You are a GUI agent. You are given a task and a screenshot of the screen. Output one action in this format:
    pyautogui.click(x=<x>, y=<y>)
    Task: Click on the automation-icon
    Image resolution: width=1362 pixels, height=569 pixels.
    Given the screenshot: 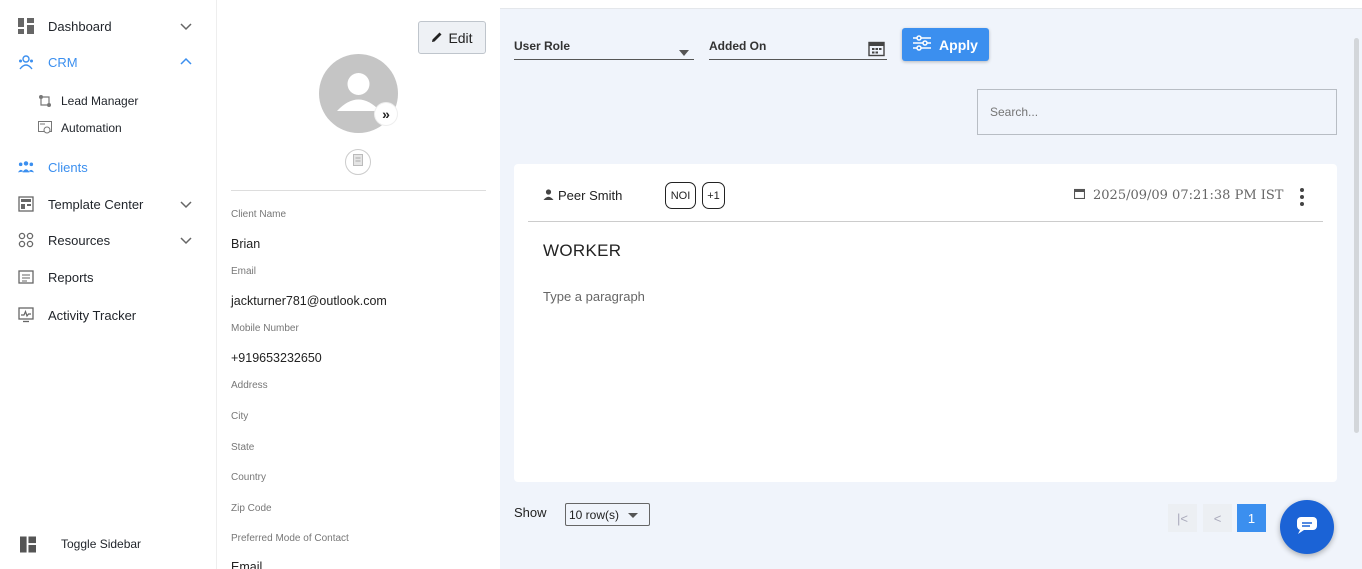 What is the action you would take?
    pyautogui.click(x=45, y=128)
    